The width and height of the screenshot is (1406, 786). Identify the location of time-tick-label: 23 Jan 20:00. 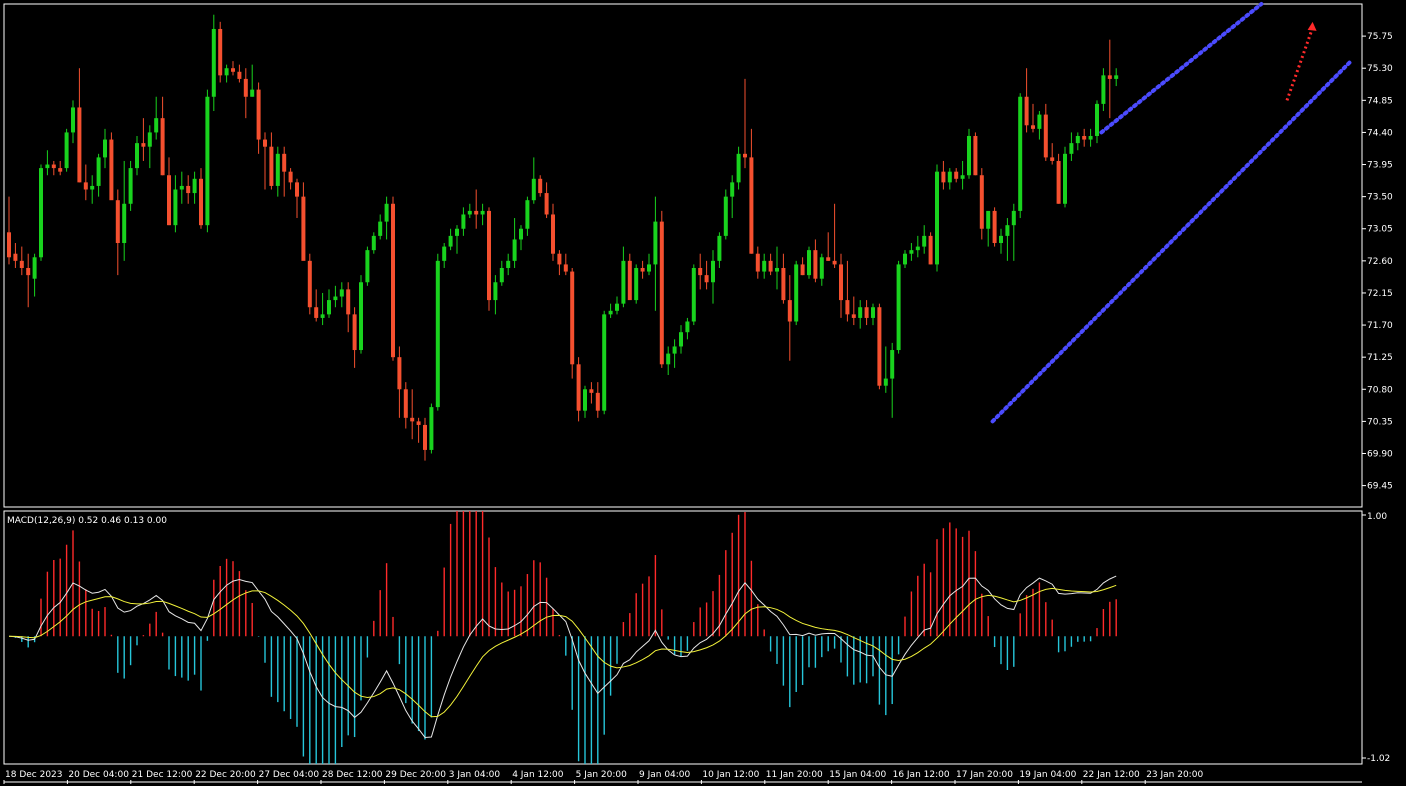
(1174, 775).